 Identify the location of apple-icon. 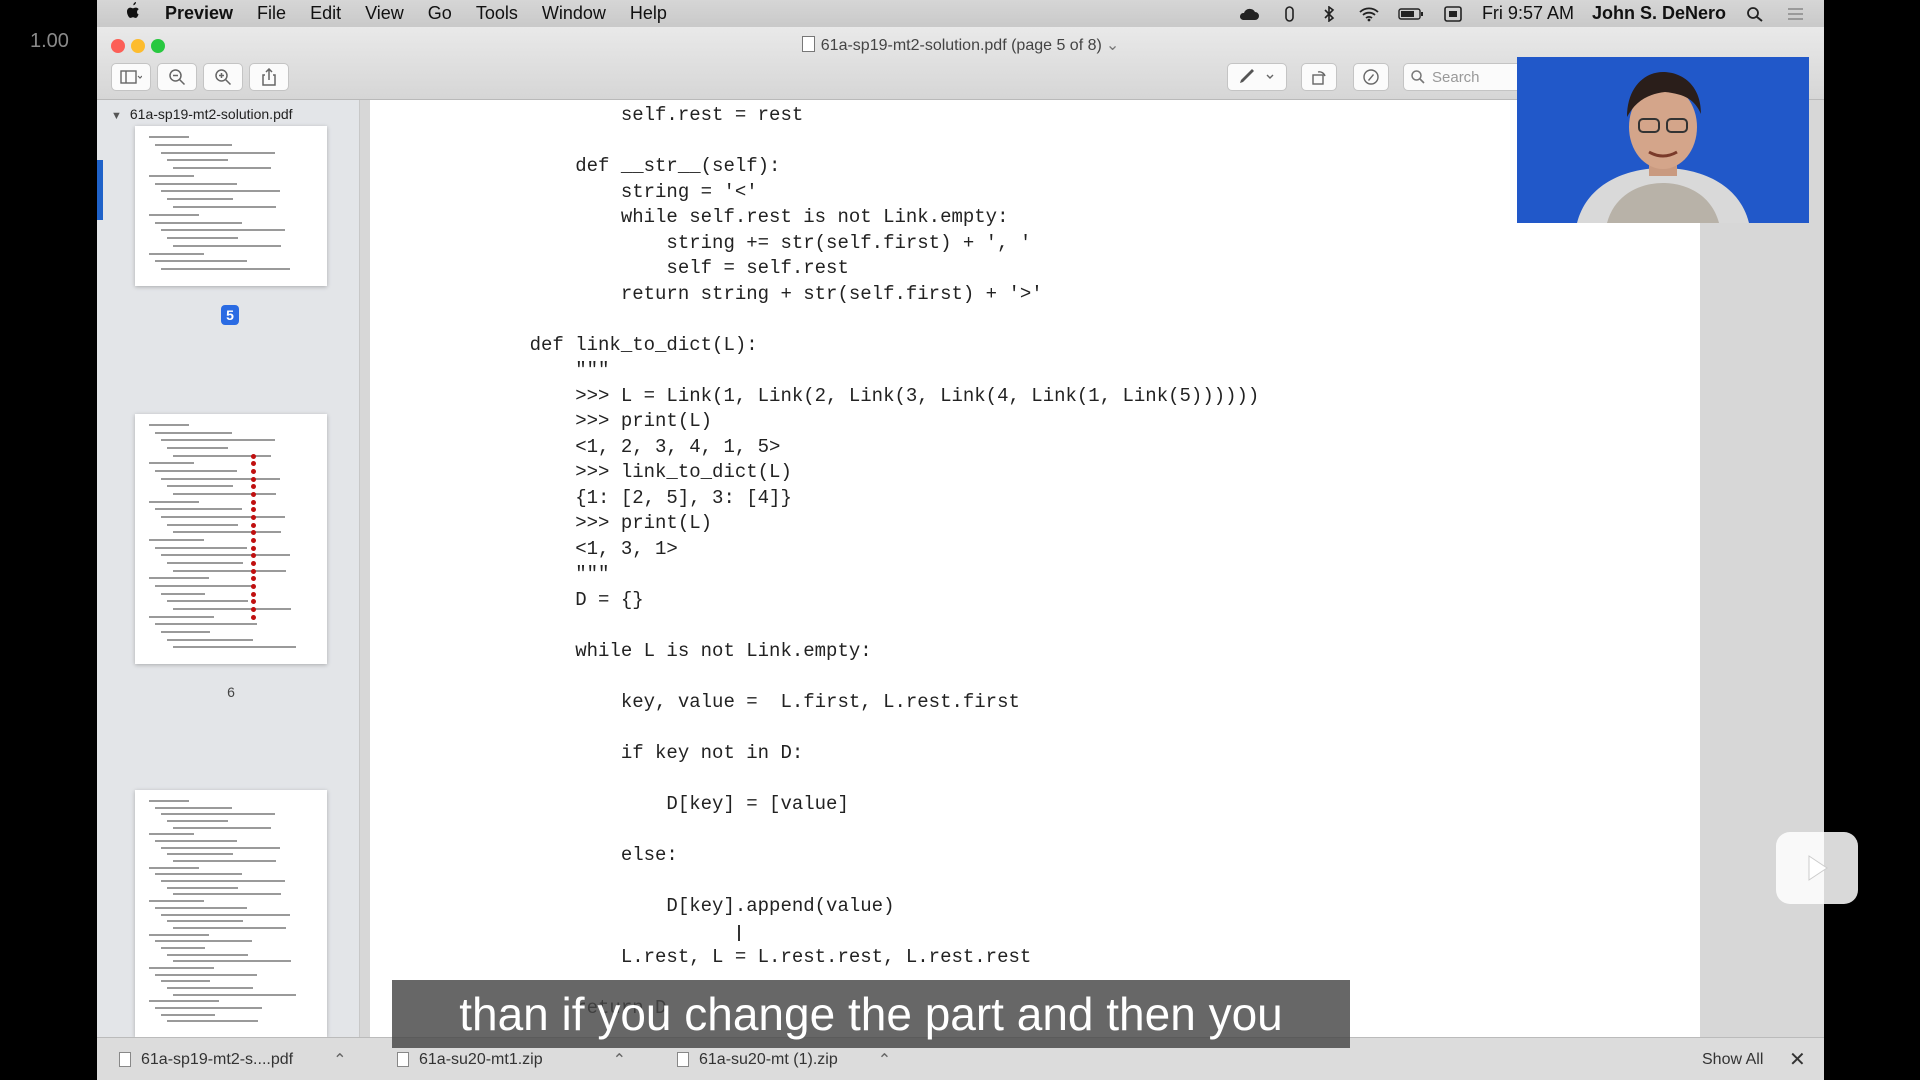
(133, 13).